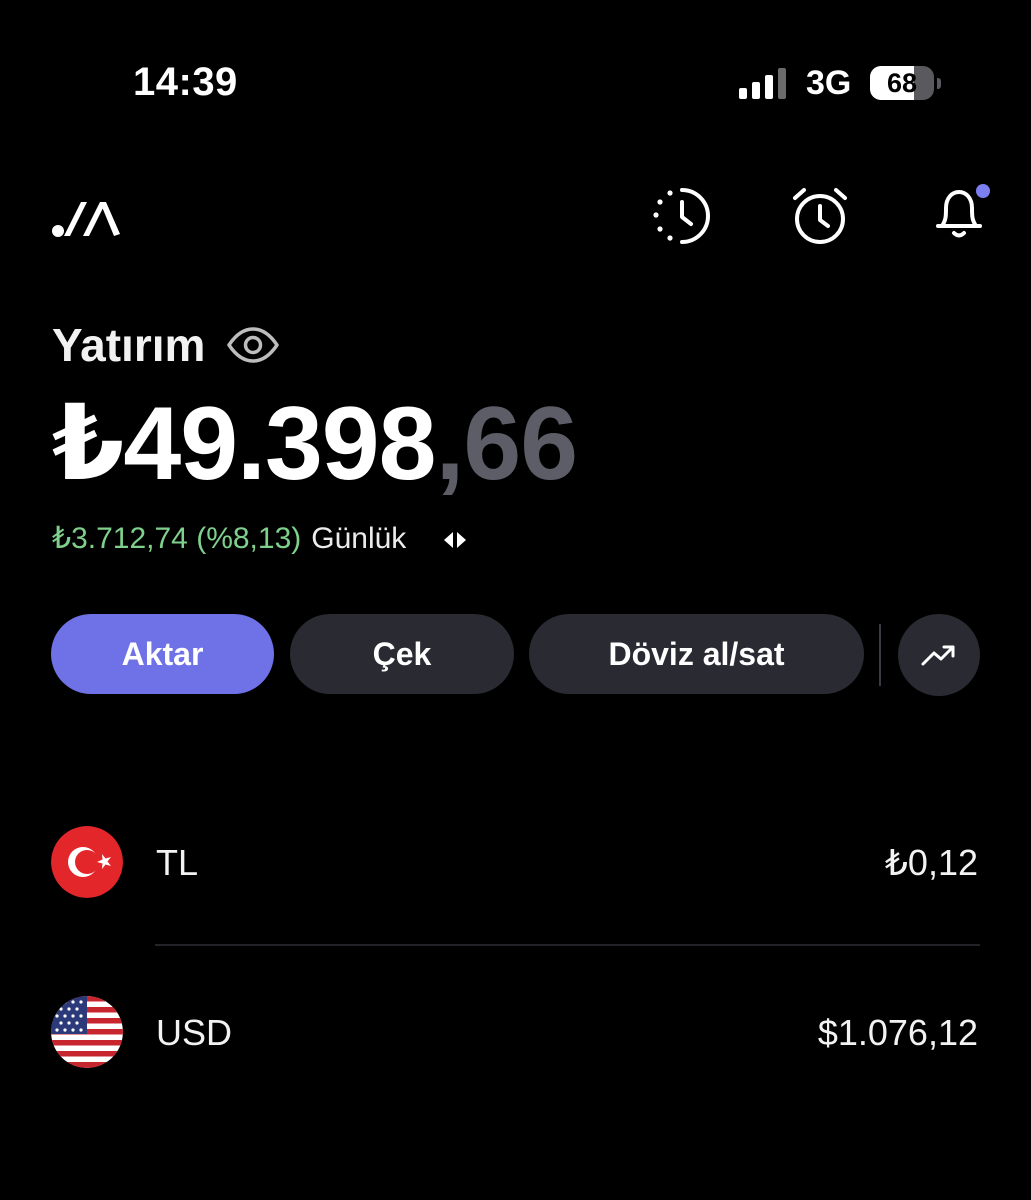  Describe the element at coordinates (87, 1032) in the screenshot. I see `usa-flag-icon` at that location.